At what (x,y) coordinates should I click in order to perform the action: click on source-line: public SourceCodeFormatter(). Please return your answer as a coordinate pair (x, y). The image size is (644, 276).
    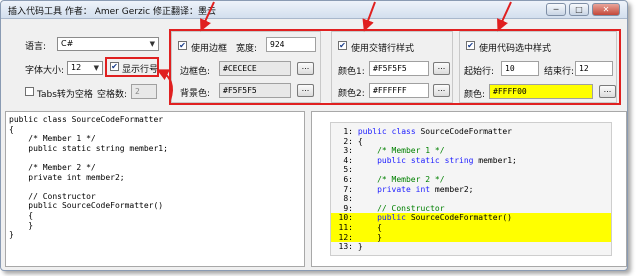
    Looking at the image, I should click on (86, 206).